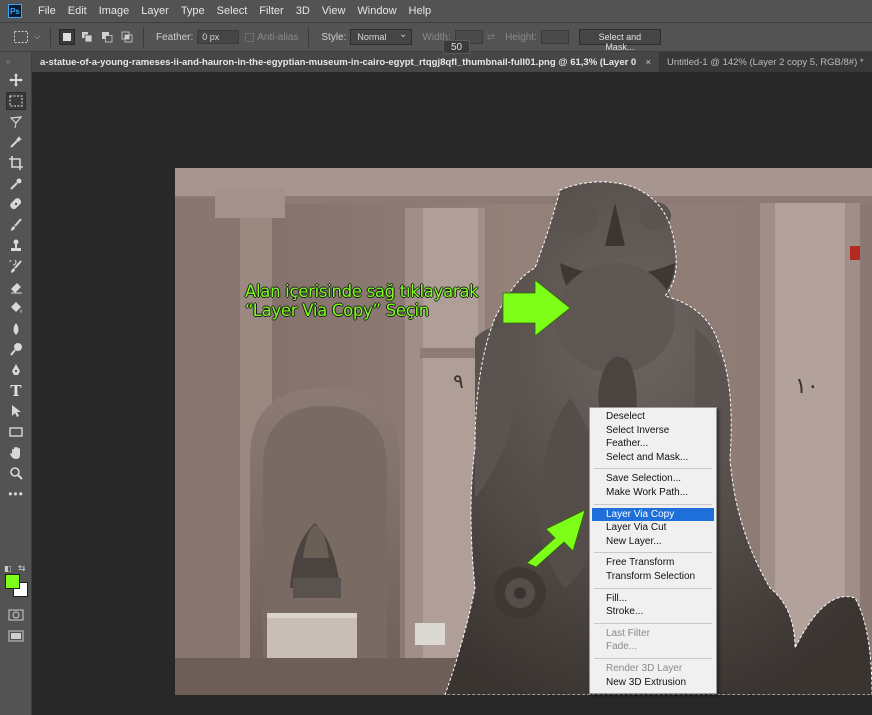  What do you see at coordinates (16, 328) in the screenshot?
I see `blur-tool-icon` at bounding box center [16, 328].